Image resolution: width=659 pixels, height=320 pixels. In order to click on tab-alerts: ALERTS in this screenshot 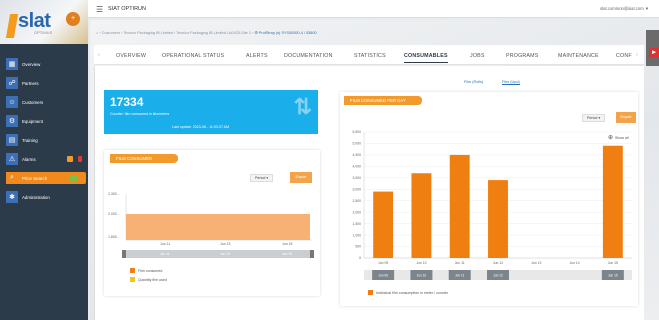, I will do `click(257, 56)`.